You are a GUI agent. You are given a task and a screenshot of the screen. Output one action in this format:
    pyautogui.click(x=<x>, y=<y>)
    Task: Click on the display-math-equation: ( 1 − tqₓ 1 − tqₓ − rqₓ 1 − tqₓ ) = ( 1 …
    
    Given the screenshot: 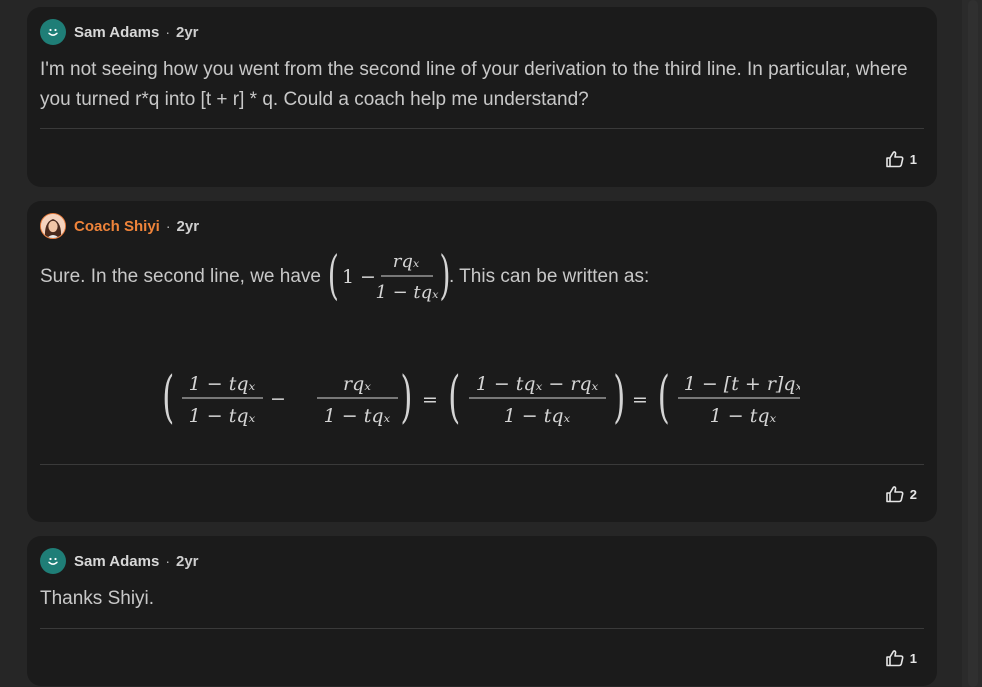 What is the action you would take?
    pyautogui.click(x=481, y=397)
    